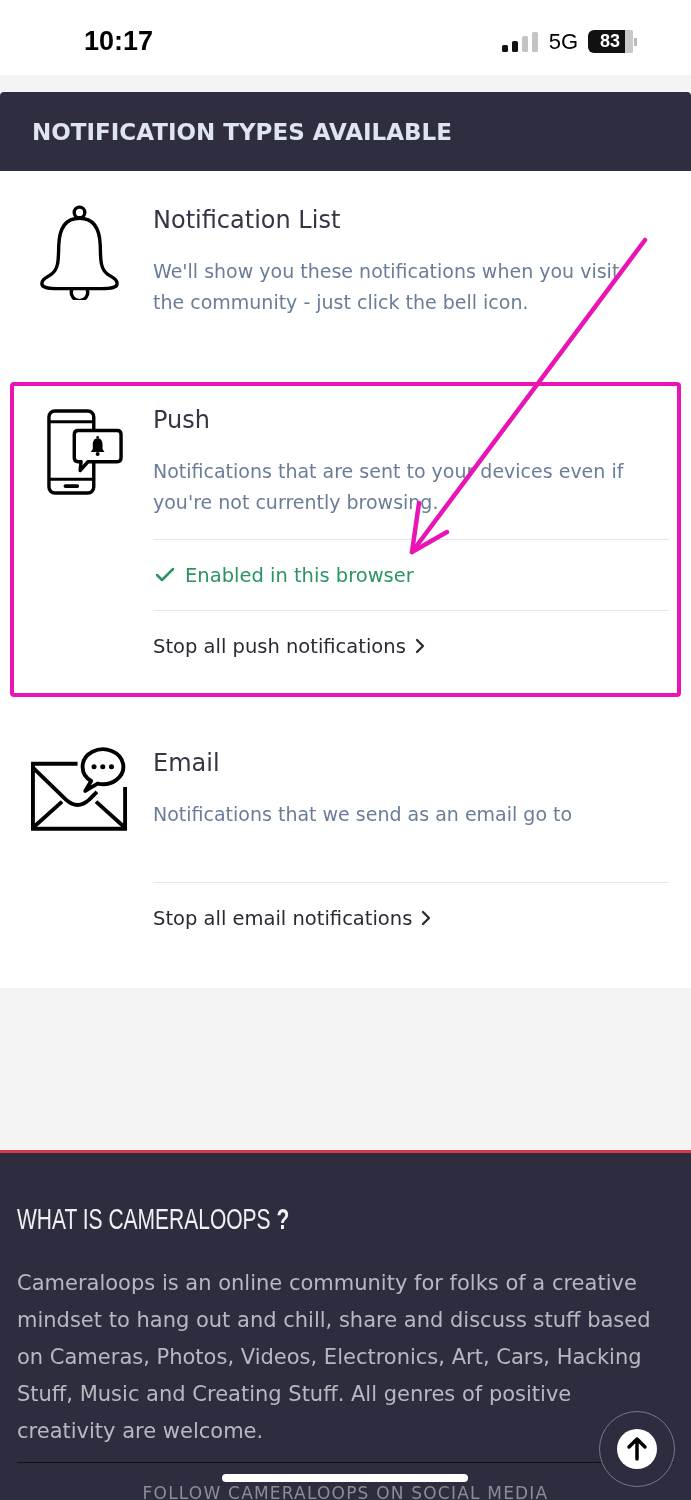  Describe the element at coordinates (289, 646) in the screenshot. I see `stop-notifications-link: Stop all push notifications` at that location.